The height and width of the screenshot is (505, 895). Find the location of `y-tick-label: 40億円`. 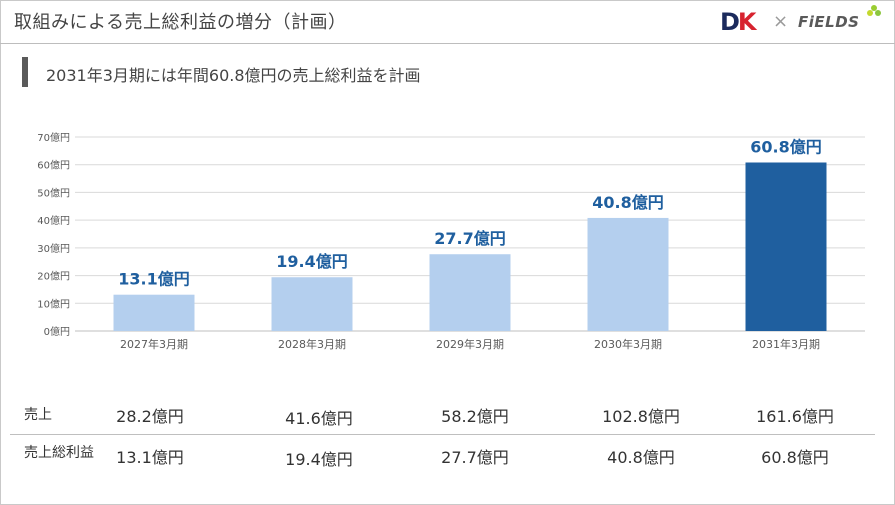

y-tick-label: 40億円 is located at coordinates (53, 220).